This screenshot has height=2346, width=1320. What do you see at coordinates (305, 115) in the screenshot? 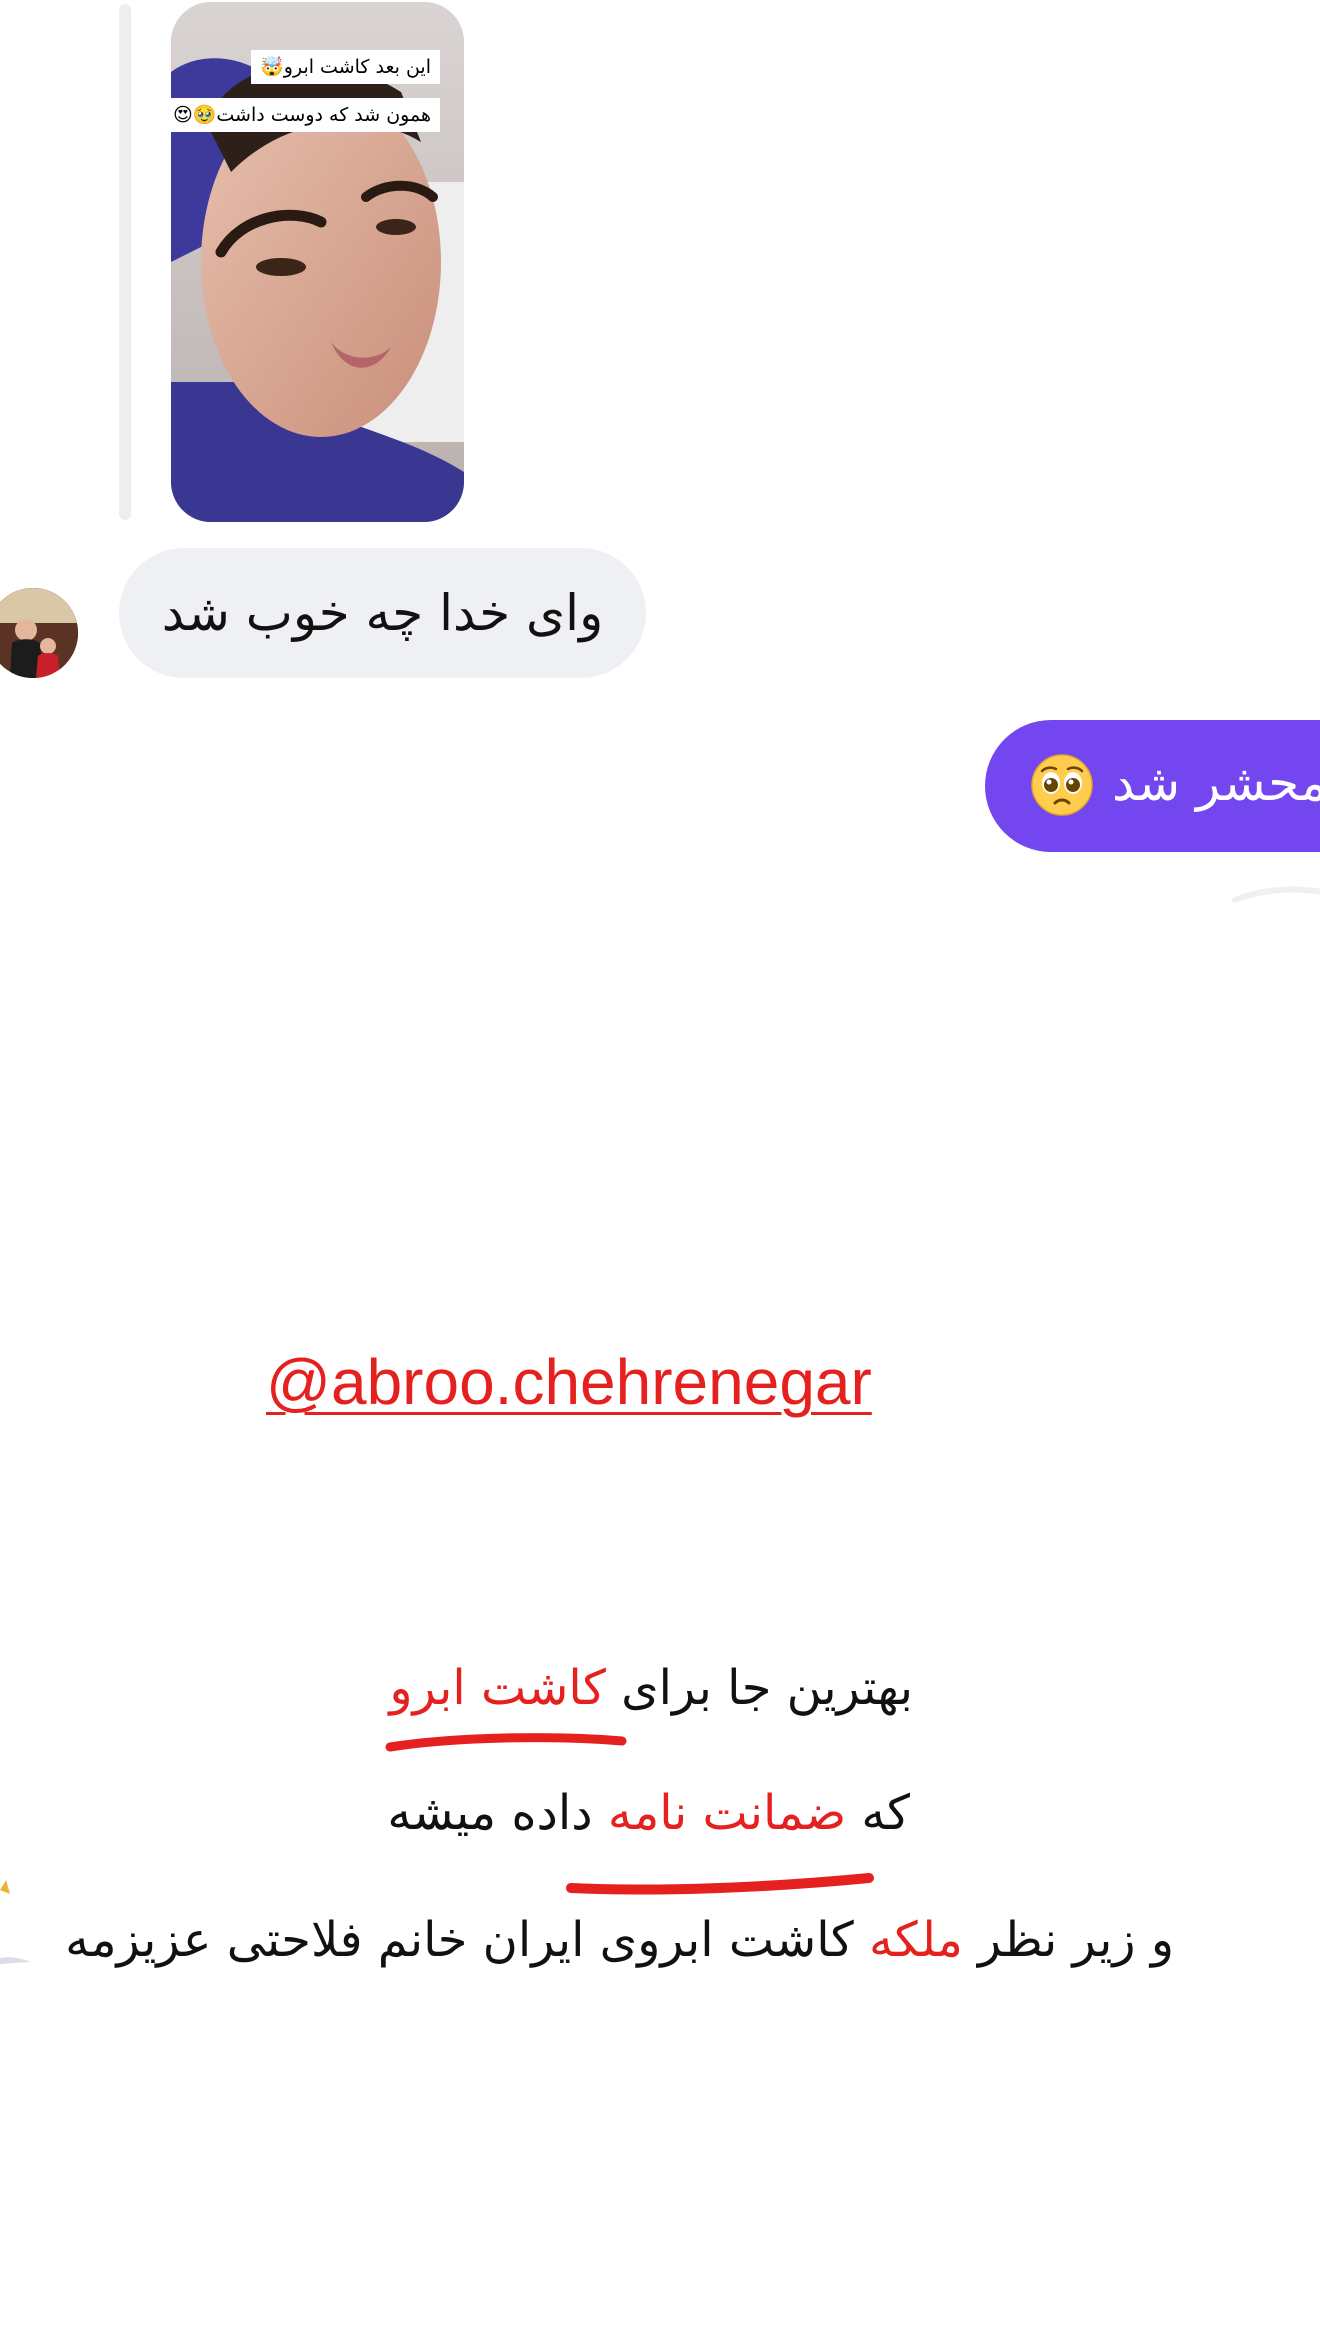
I see `story-caption-2: همون شد که دوست داشت🥹😍` at bounding box center [305, 115].